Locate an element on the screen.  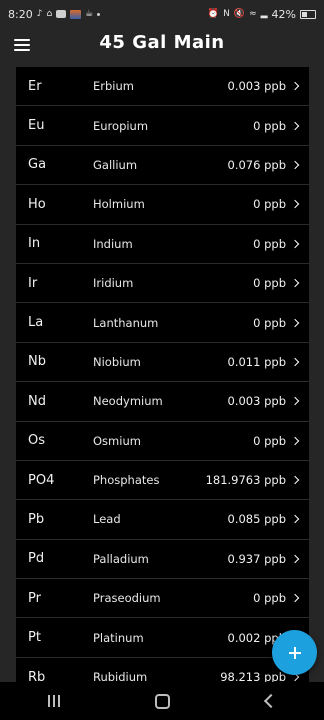
battery-percent: 42% is located at coordinates (283, 14).